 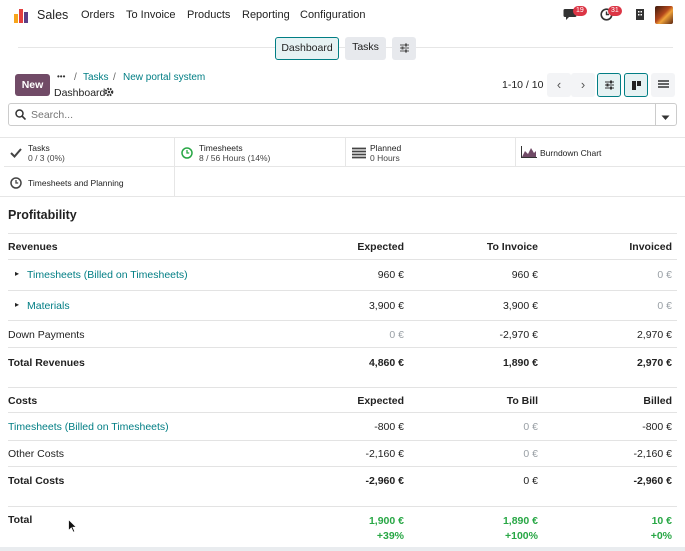 What do you see at coordinates (359, 153) in the screenshot?
I see `tasks-icon` at bounding box center [359, 153].